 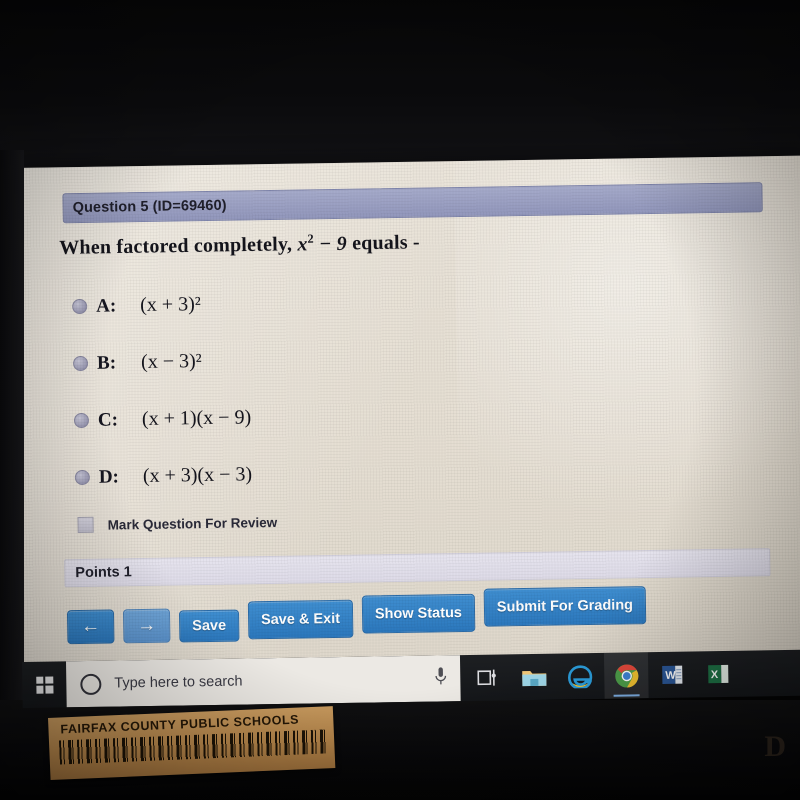 I want to click on option-b-letter: B:, so click(x=106, y=362).